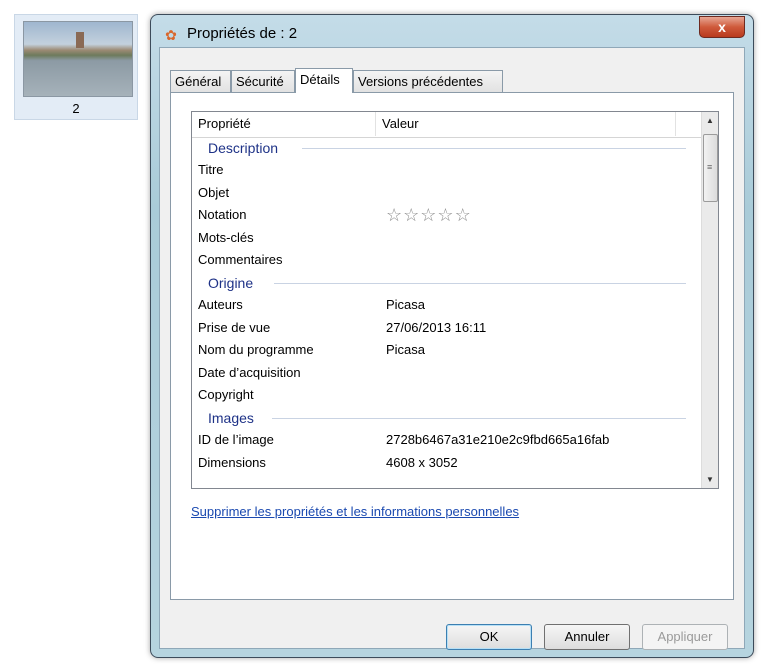 This screenshot has height=664, width=763. I want to click on group-label: Description, so click(243, 148).